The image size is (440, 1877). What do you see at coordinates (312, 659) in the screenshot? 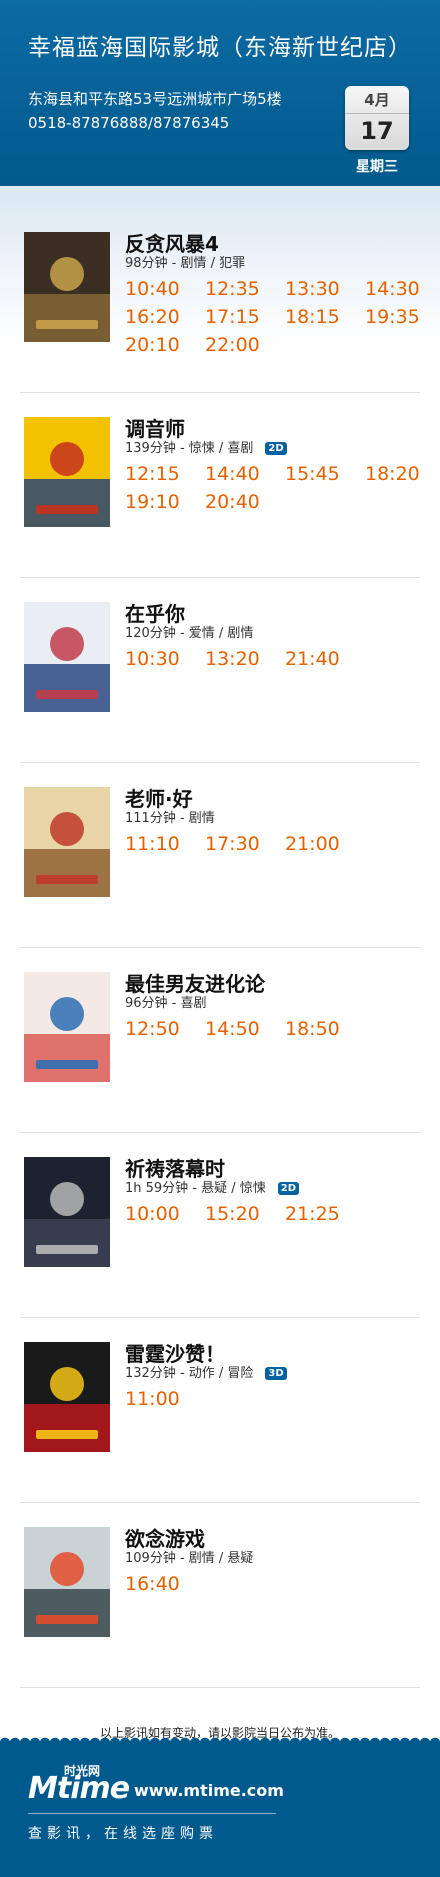
I see `showtime: 21:40` at bounding box center [312, 659].